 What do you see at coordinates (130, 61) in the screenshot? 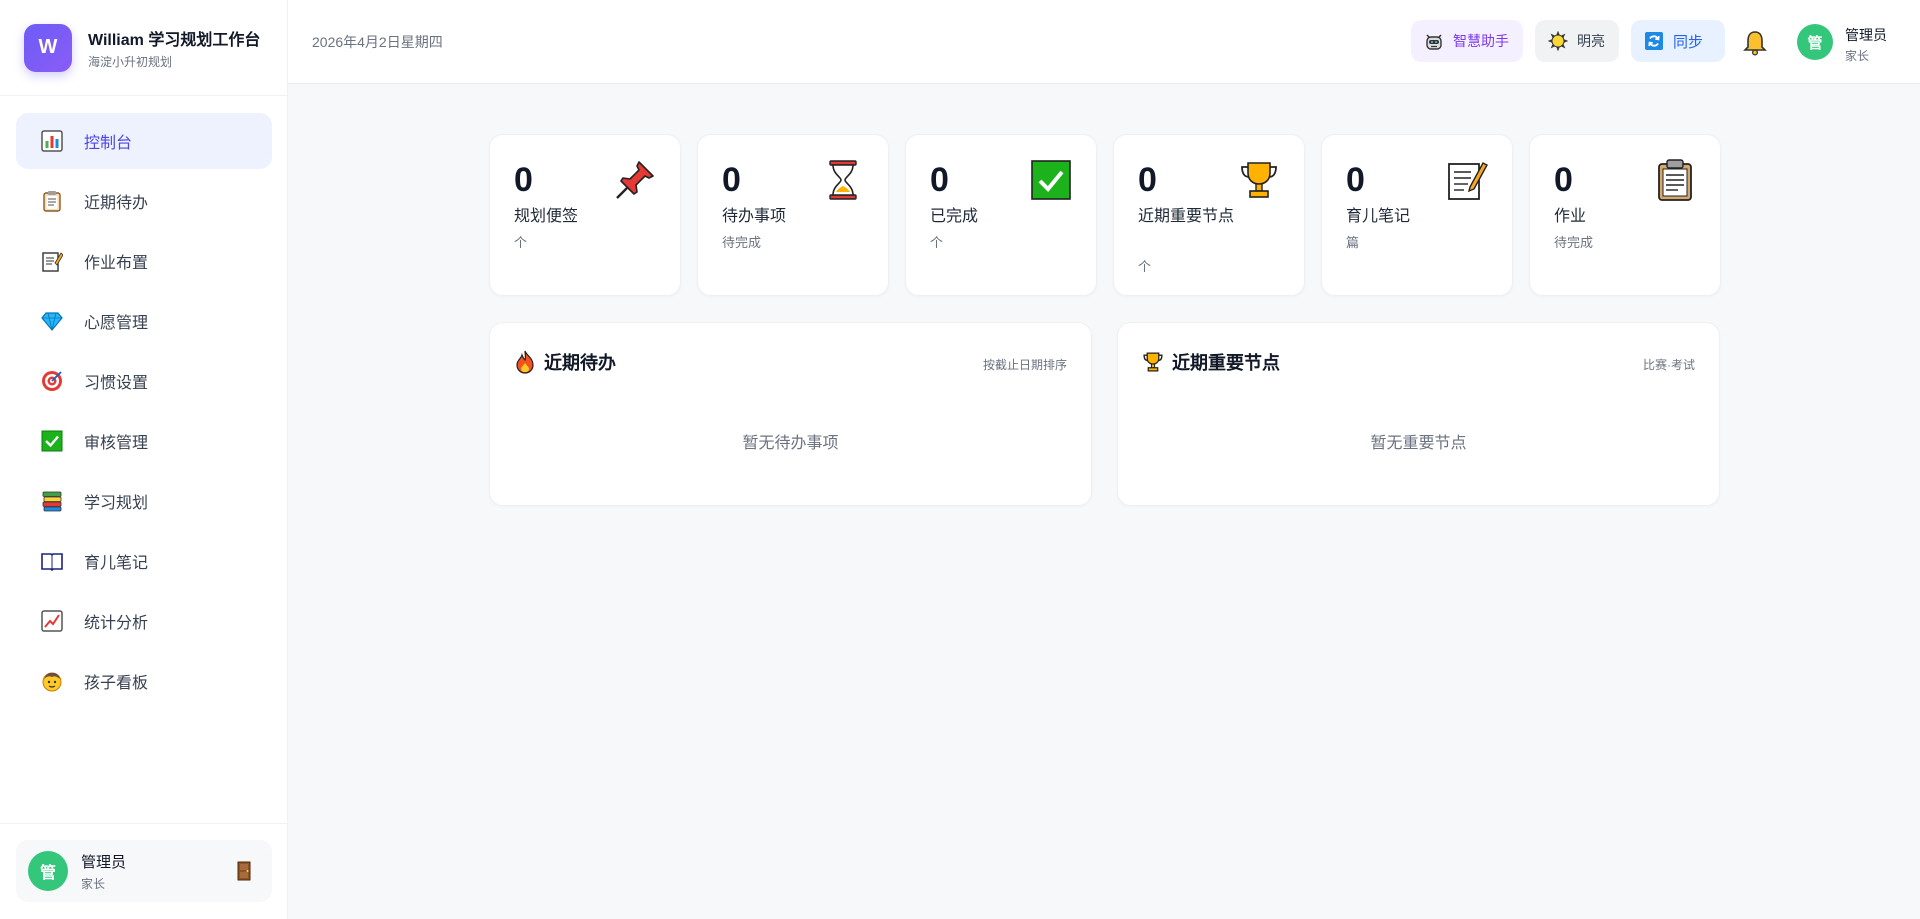
I see `app-subtitle: 海淀小升初规划` at bounding box center [130, 61].